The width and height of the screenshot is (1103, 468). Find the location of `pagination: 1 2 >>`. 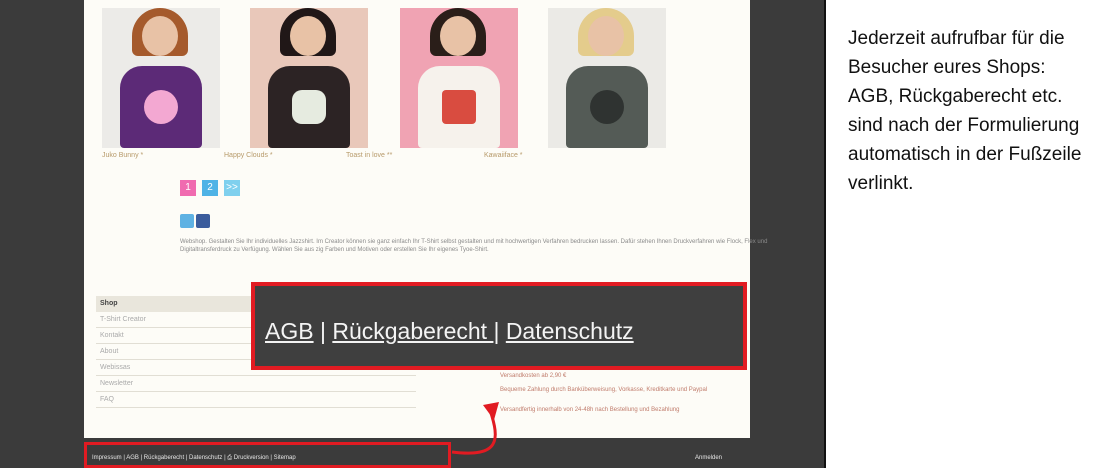

pagination: 1 2 >> is located at coordinates (210, 188).